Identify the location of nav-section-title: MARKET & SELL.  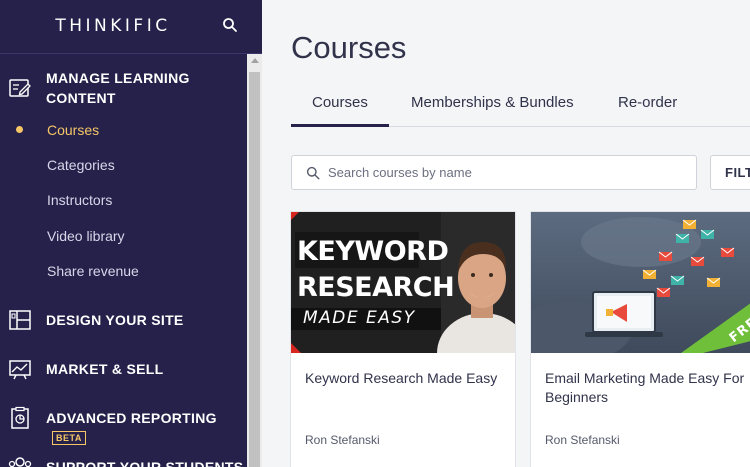
(105, 369).